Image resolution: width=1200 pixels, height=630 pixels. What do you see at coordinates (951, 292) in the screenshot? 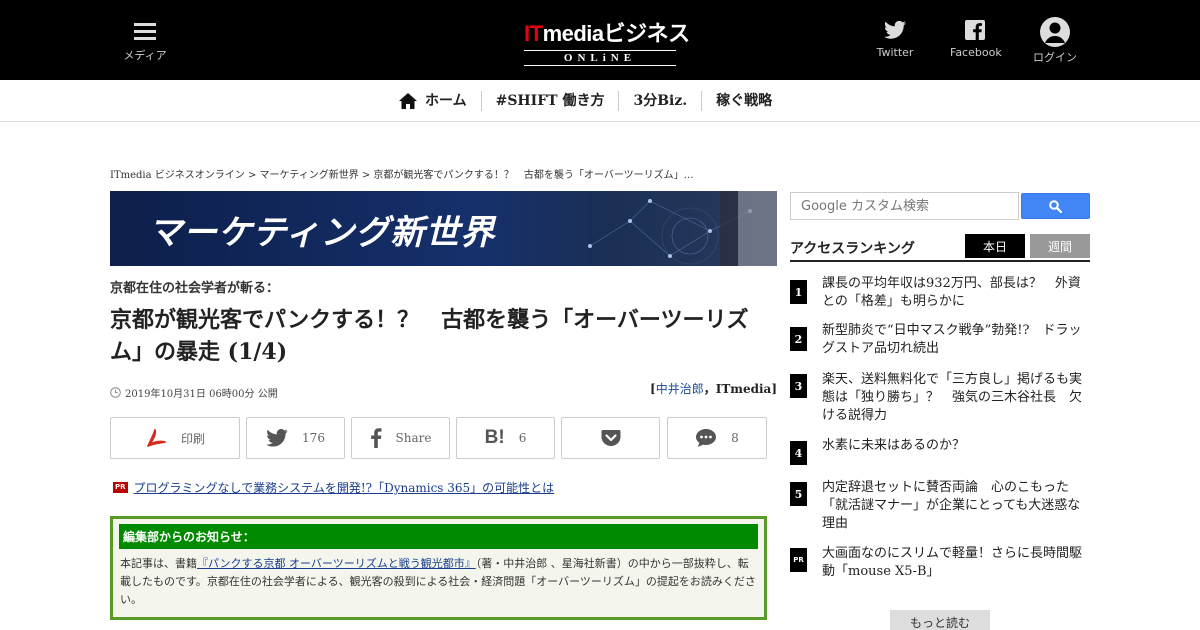
I see `rank-headline: 課長の平均年収は932万円、部長は？ 外資との「格差」も明らかに` at bounding box center [951, 292].